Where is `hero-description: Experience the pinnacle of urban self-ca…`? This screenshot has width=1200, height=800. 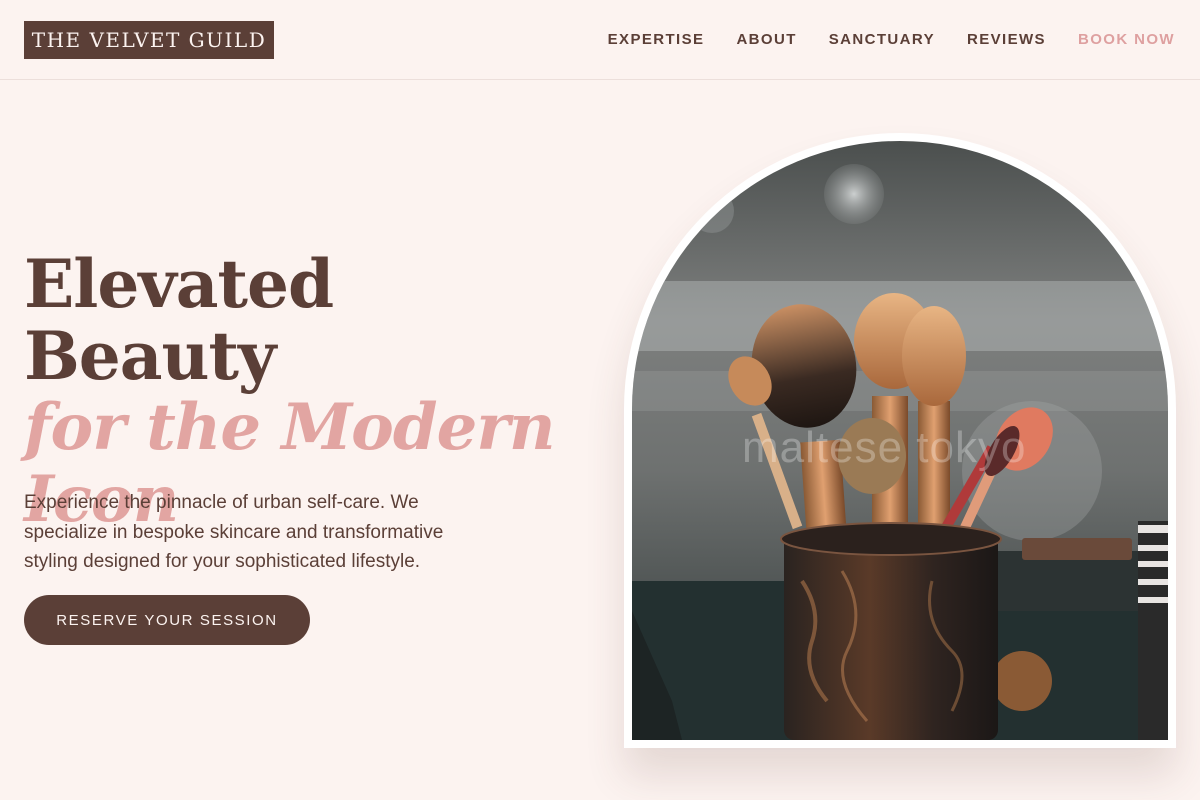 hero-description: Experience the pinnacle of urban self-ca… is located at coordinates (234, 532).